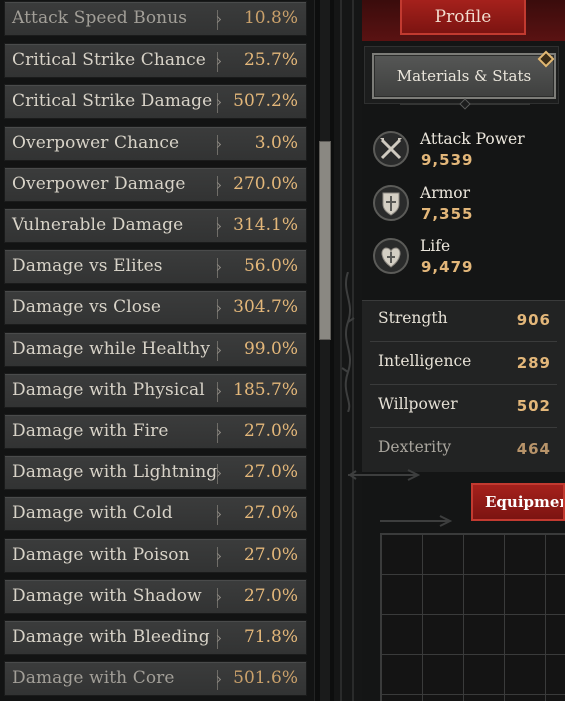 This screenshot has width=565, height=701. I want to click on stat-label: Overpower Damage, so click(99, 184).